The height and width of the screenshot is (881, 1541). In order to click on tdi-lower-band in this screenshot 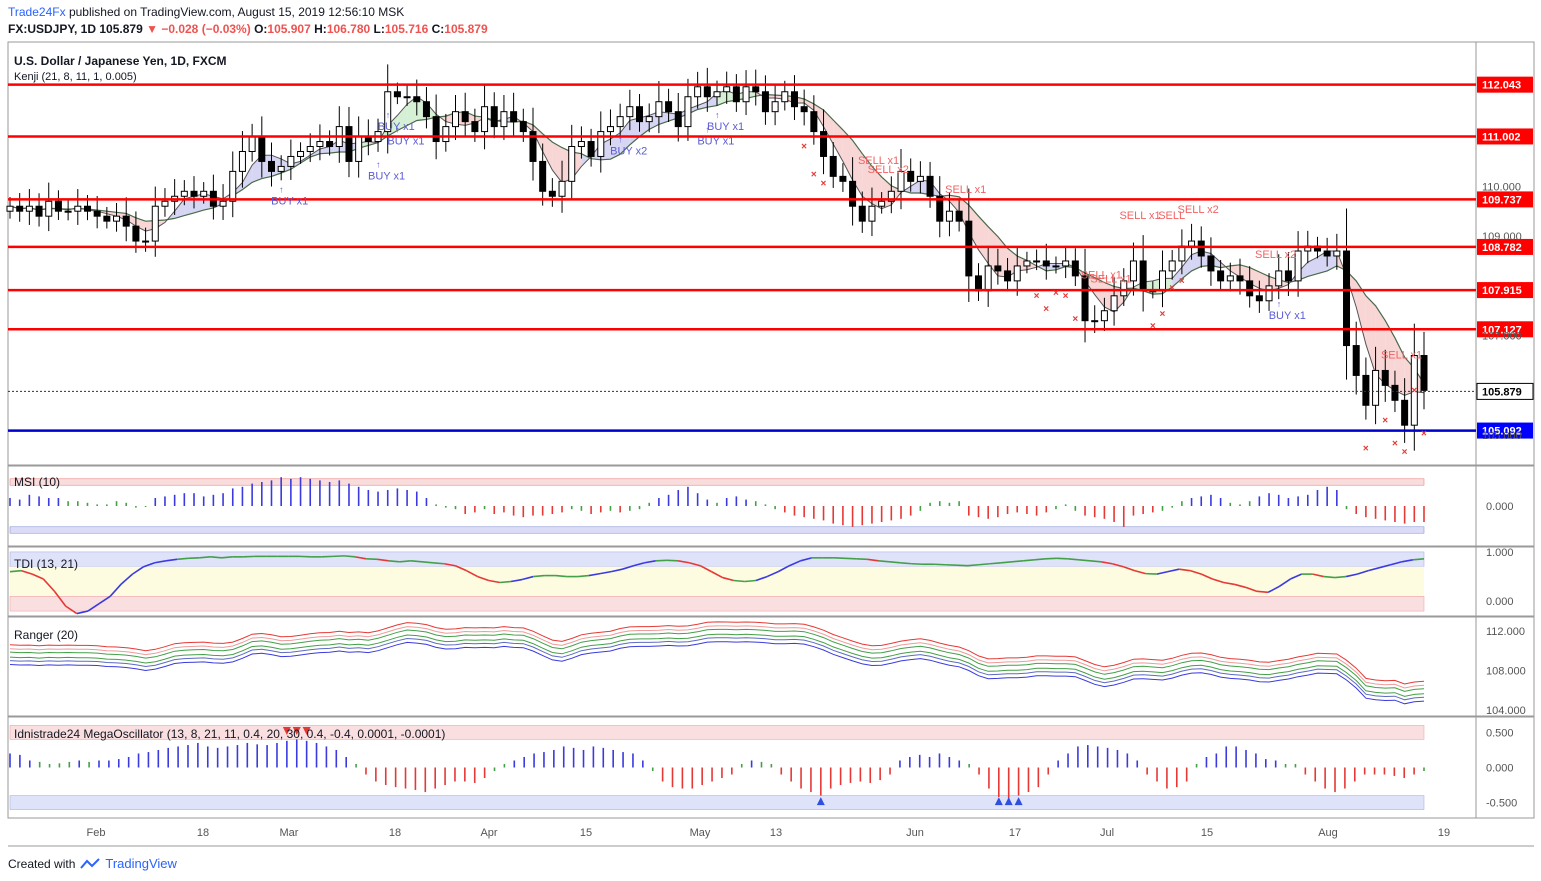, I will do `click(717, 604)`.